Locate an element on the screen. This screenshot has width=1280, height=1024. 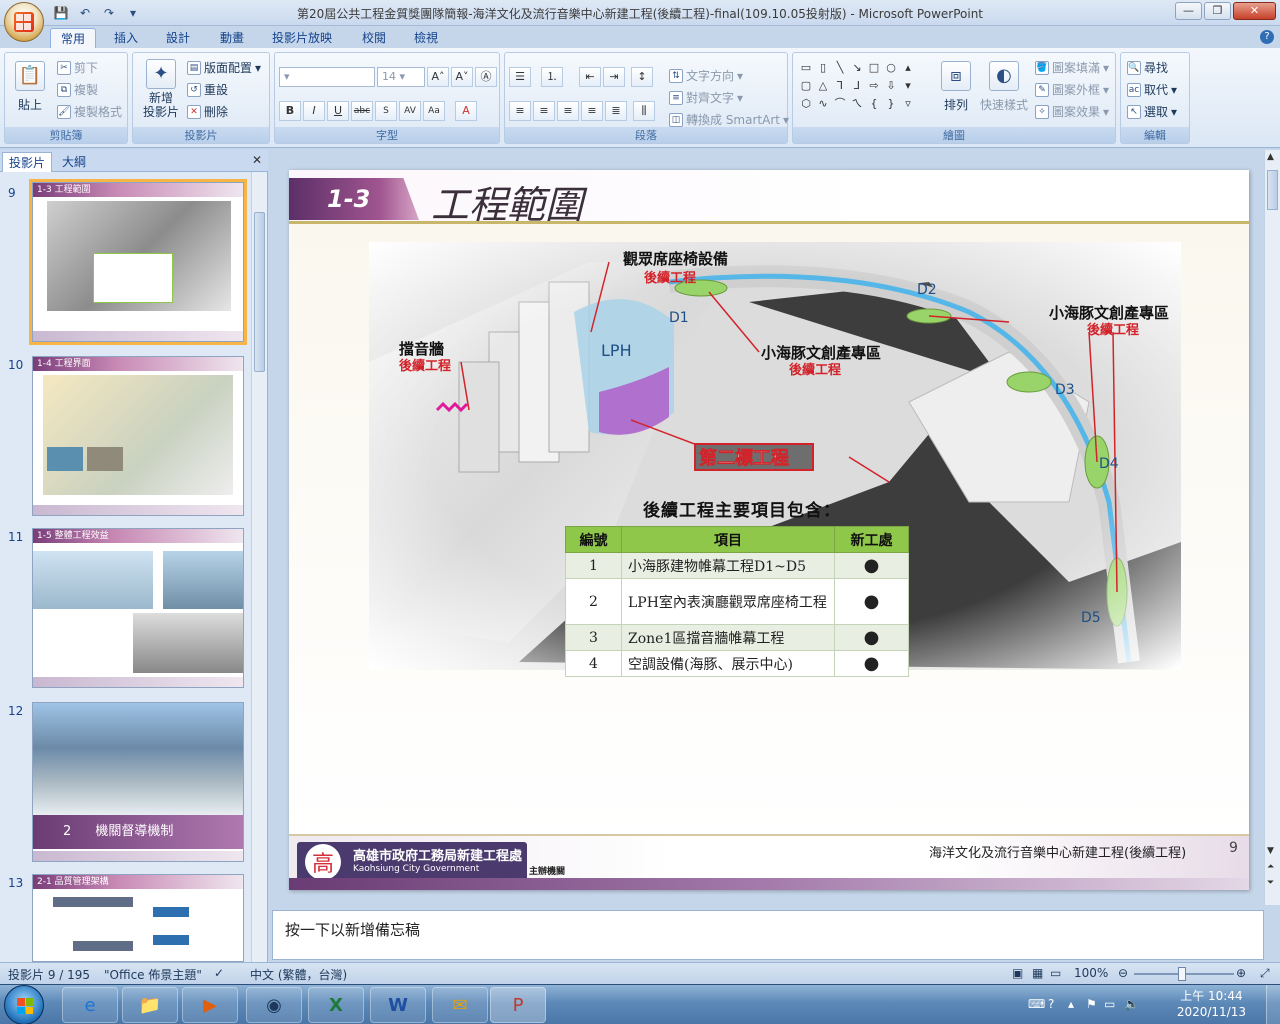
vtextbox-shape-icon: ▯ is located at coordinates (823, 68).